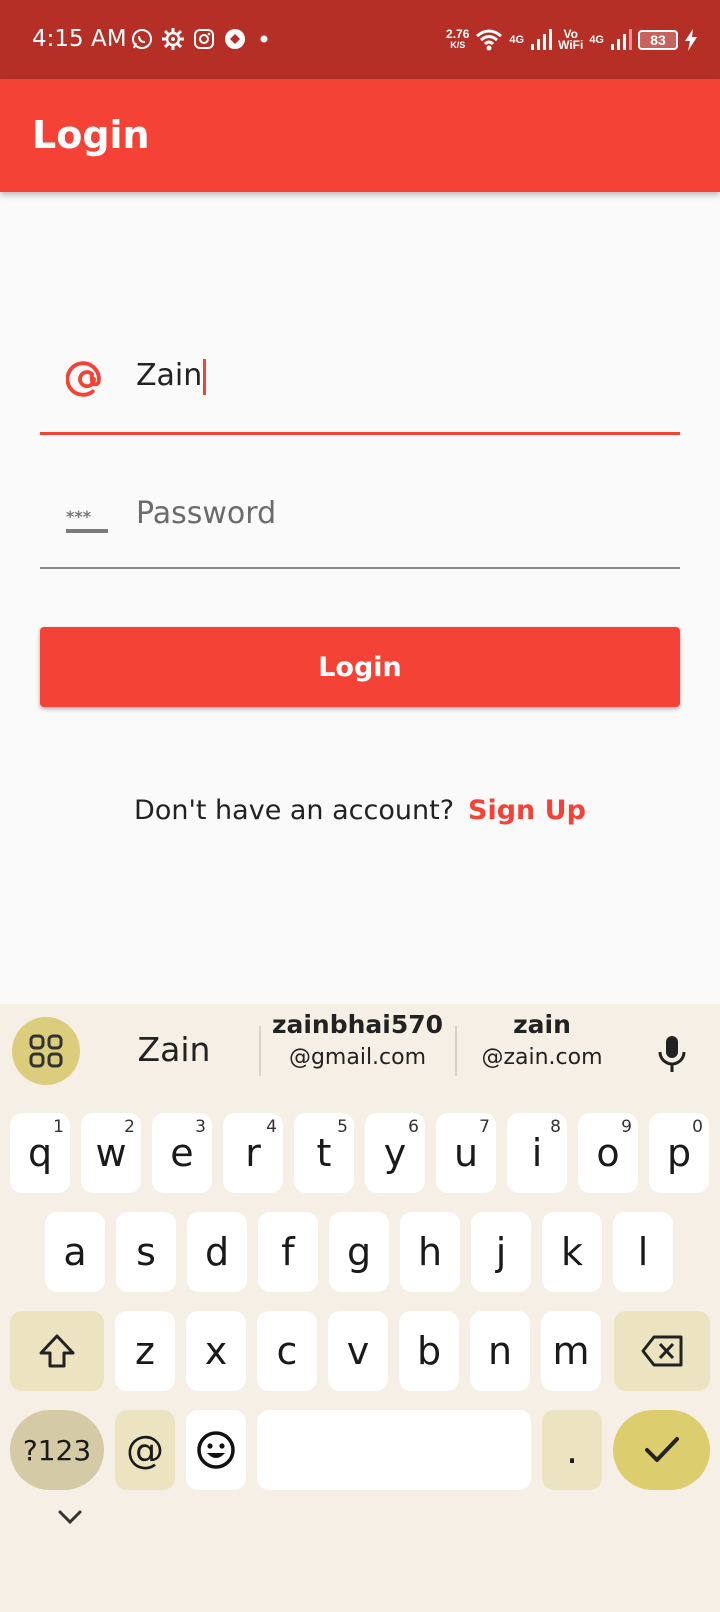 This screenshot has width=720, height=1612. What do you see at coordinates (294, 810) in the screenshot?
I see `signup-prompt: Don't have an account?` at bounding box center [294, 810].